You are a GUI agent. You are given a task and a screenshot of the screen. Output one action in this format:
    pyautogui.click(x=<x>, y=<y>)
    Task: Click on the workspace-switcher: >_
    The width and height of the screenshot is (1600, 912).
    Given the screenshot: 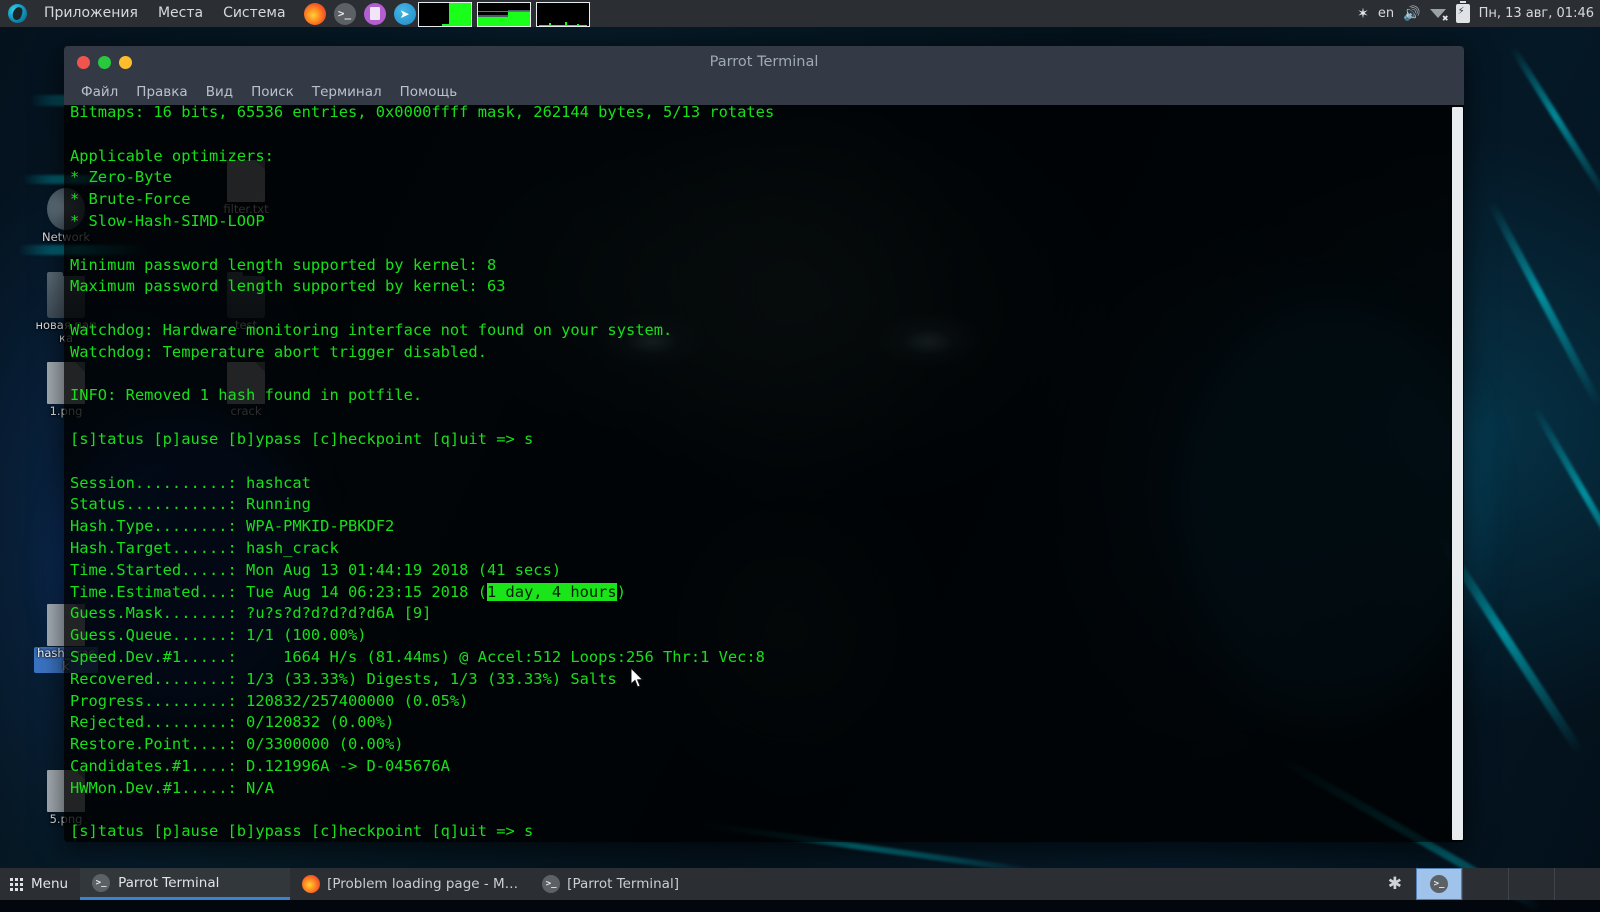 What is the action you would take?
    pyautogui.click(x=1508, y=884)
    